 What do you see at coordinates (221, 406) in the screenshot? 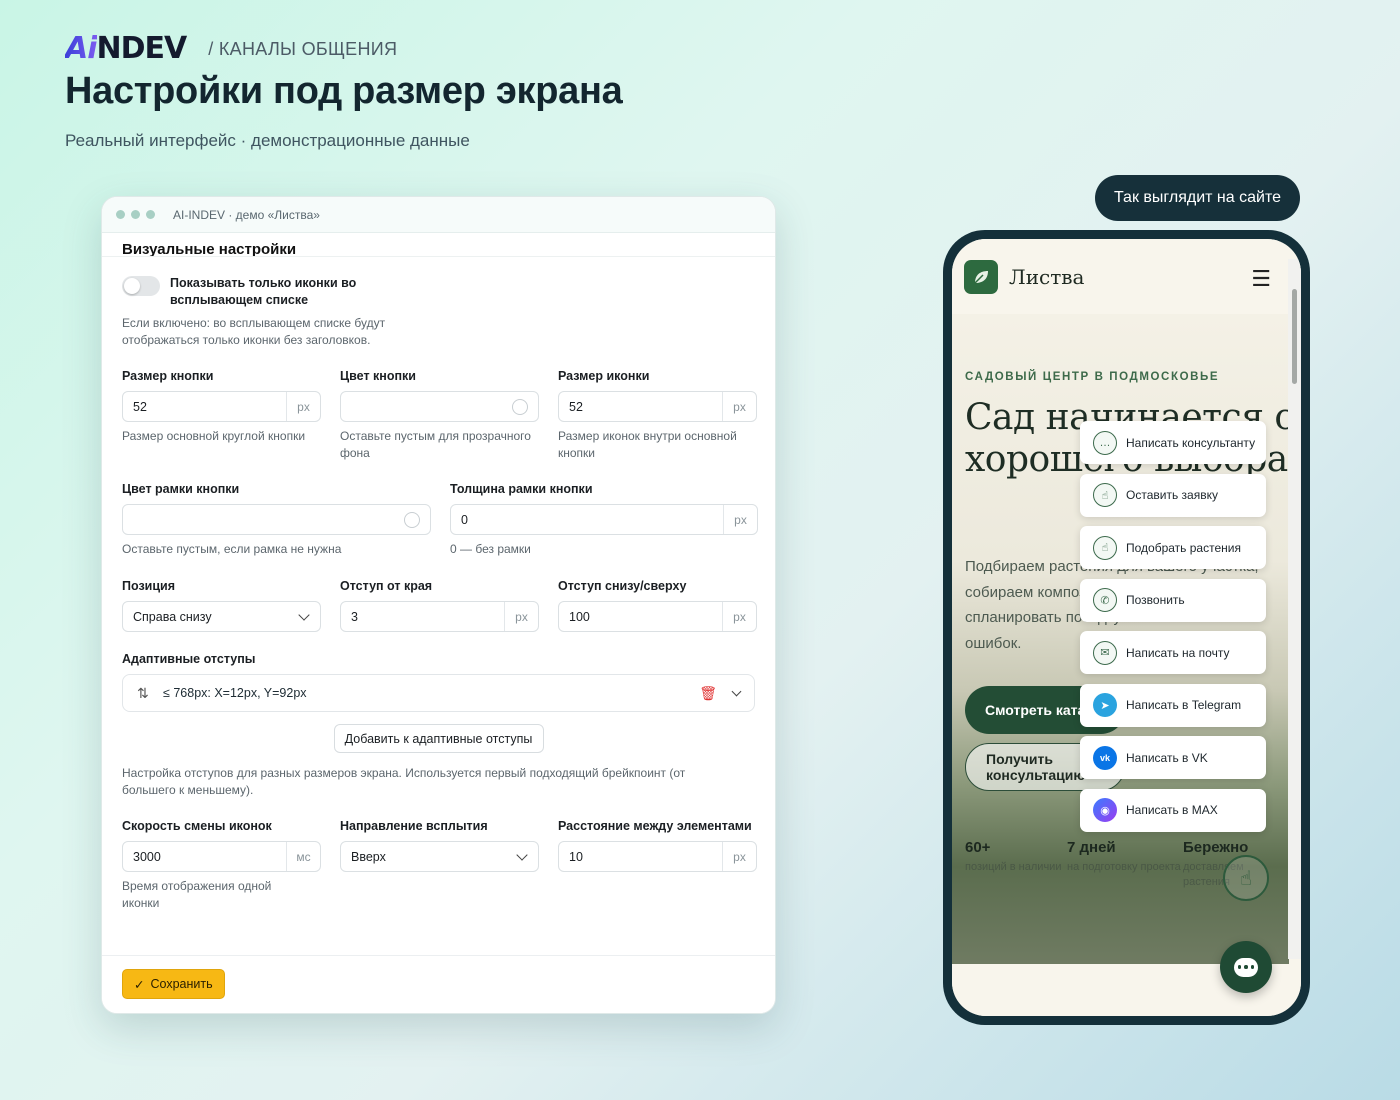
I see `button-size-input: 52 px` at bounding box center [221, 406].